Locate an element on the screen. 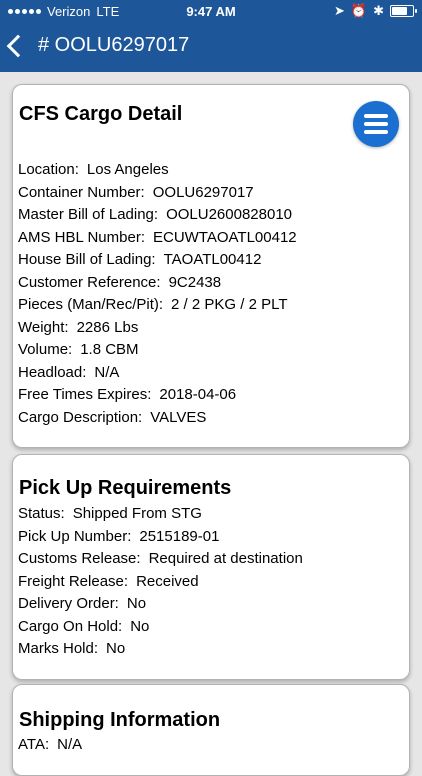 The height and width of the screenshot is (776, 422). detail-row: Freight Release: Received is located at coordinates (160, 582).